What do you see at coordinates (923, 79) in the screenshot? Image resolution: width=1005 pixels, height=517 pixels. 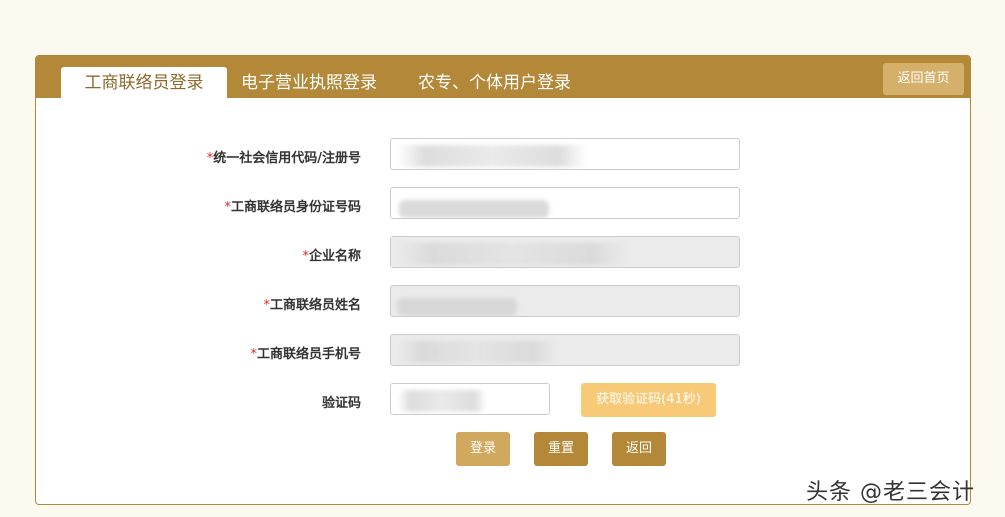 I see `return-home-button: 返回首页` at bounding box center [923, 79].